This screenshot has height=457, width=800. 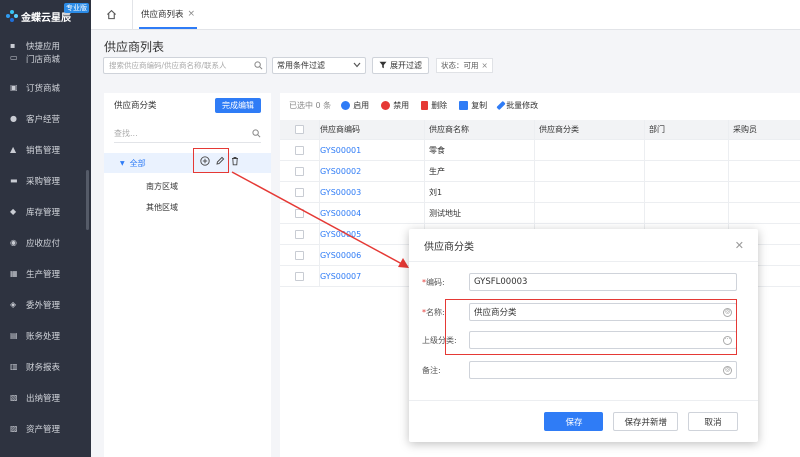 What do you see at coordinates (340, 192) in the screenshot?
I see `supplier-code-link: GYS00003` at bounding box center [340, 192].